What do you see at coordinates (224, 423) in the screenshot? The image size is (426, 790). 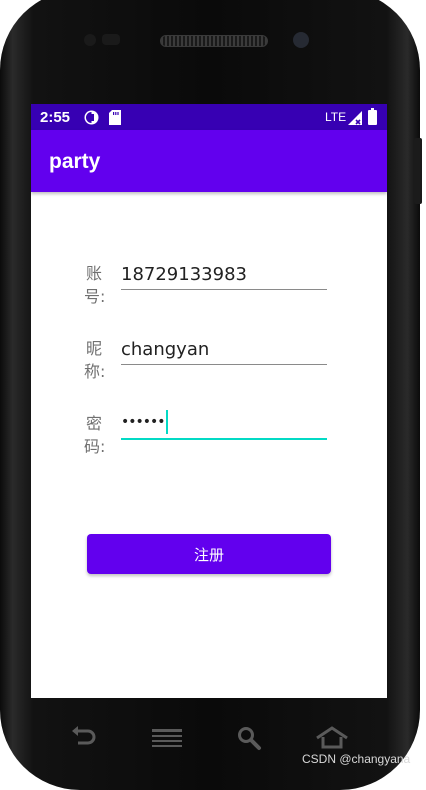 I see `password-input: ••••••` at bounding box center [224, 423].